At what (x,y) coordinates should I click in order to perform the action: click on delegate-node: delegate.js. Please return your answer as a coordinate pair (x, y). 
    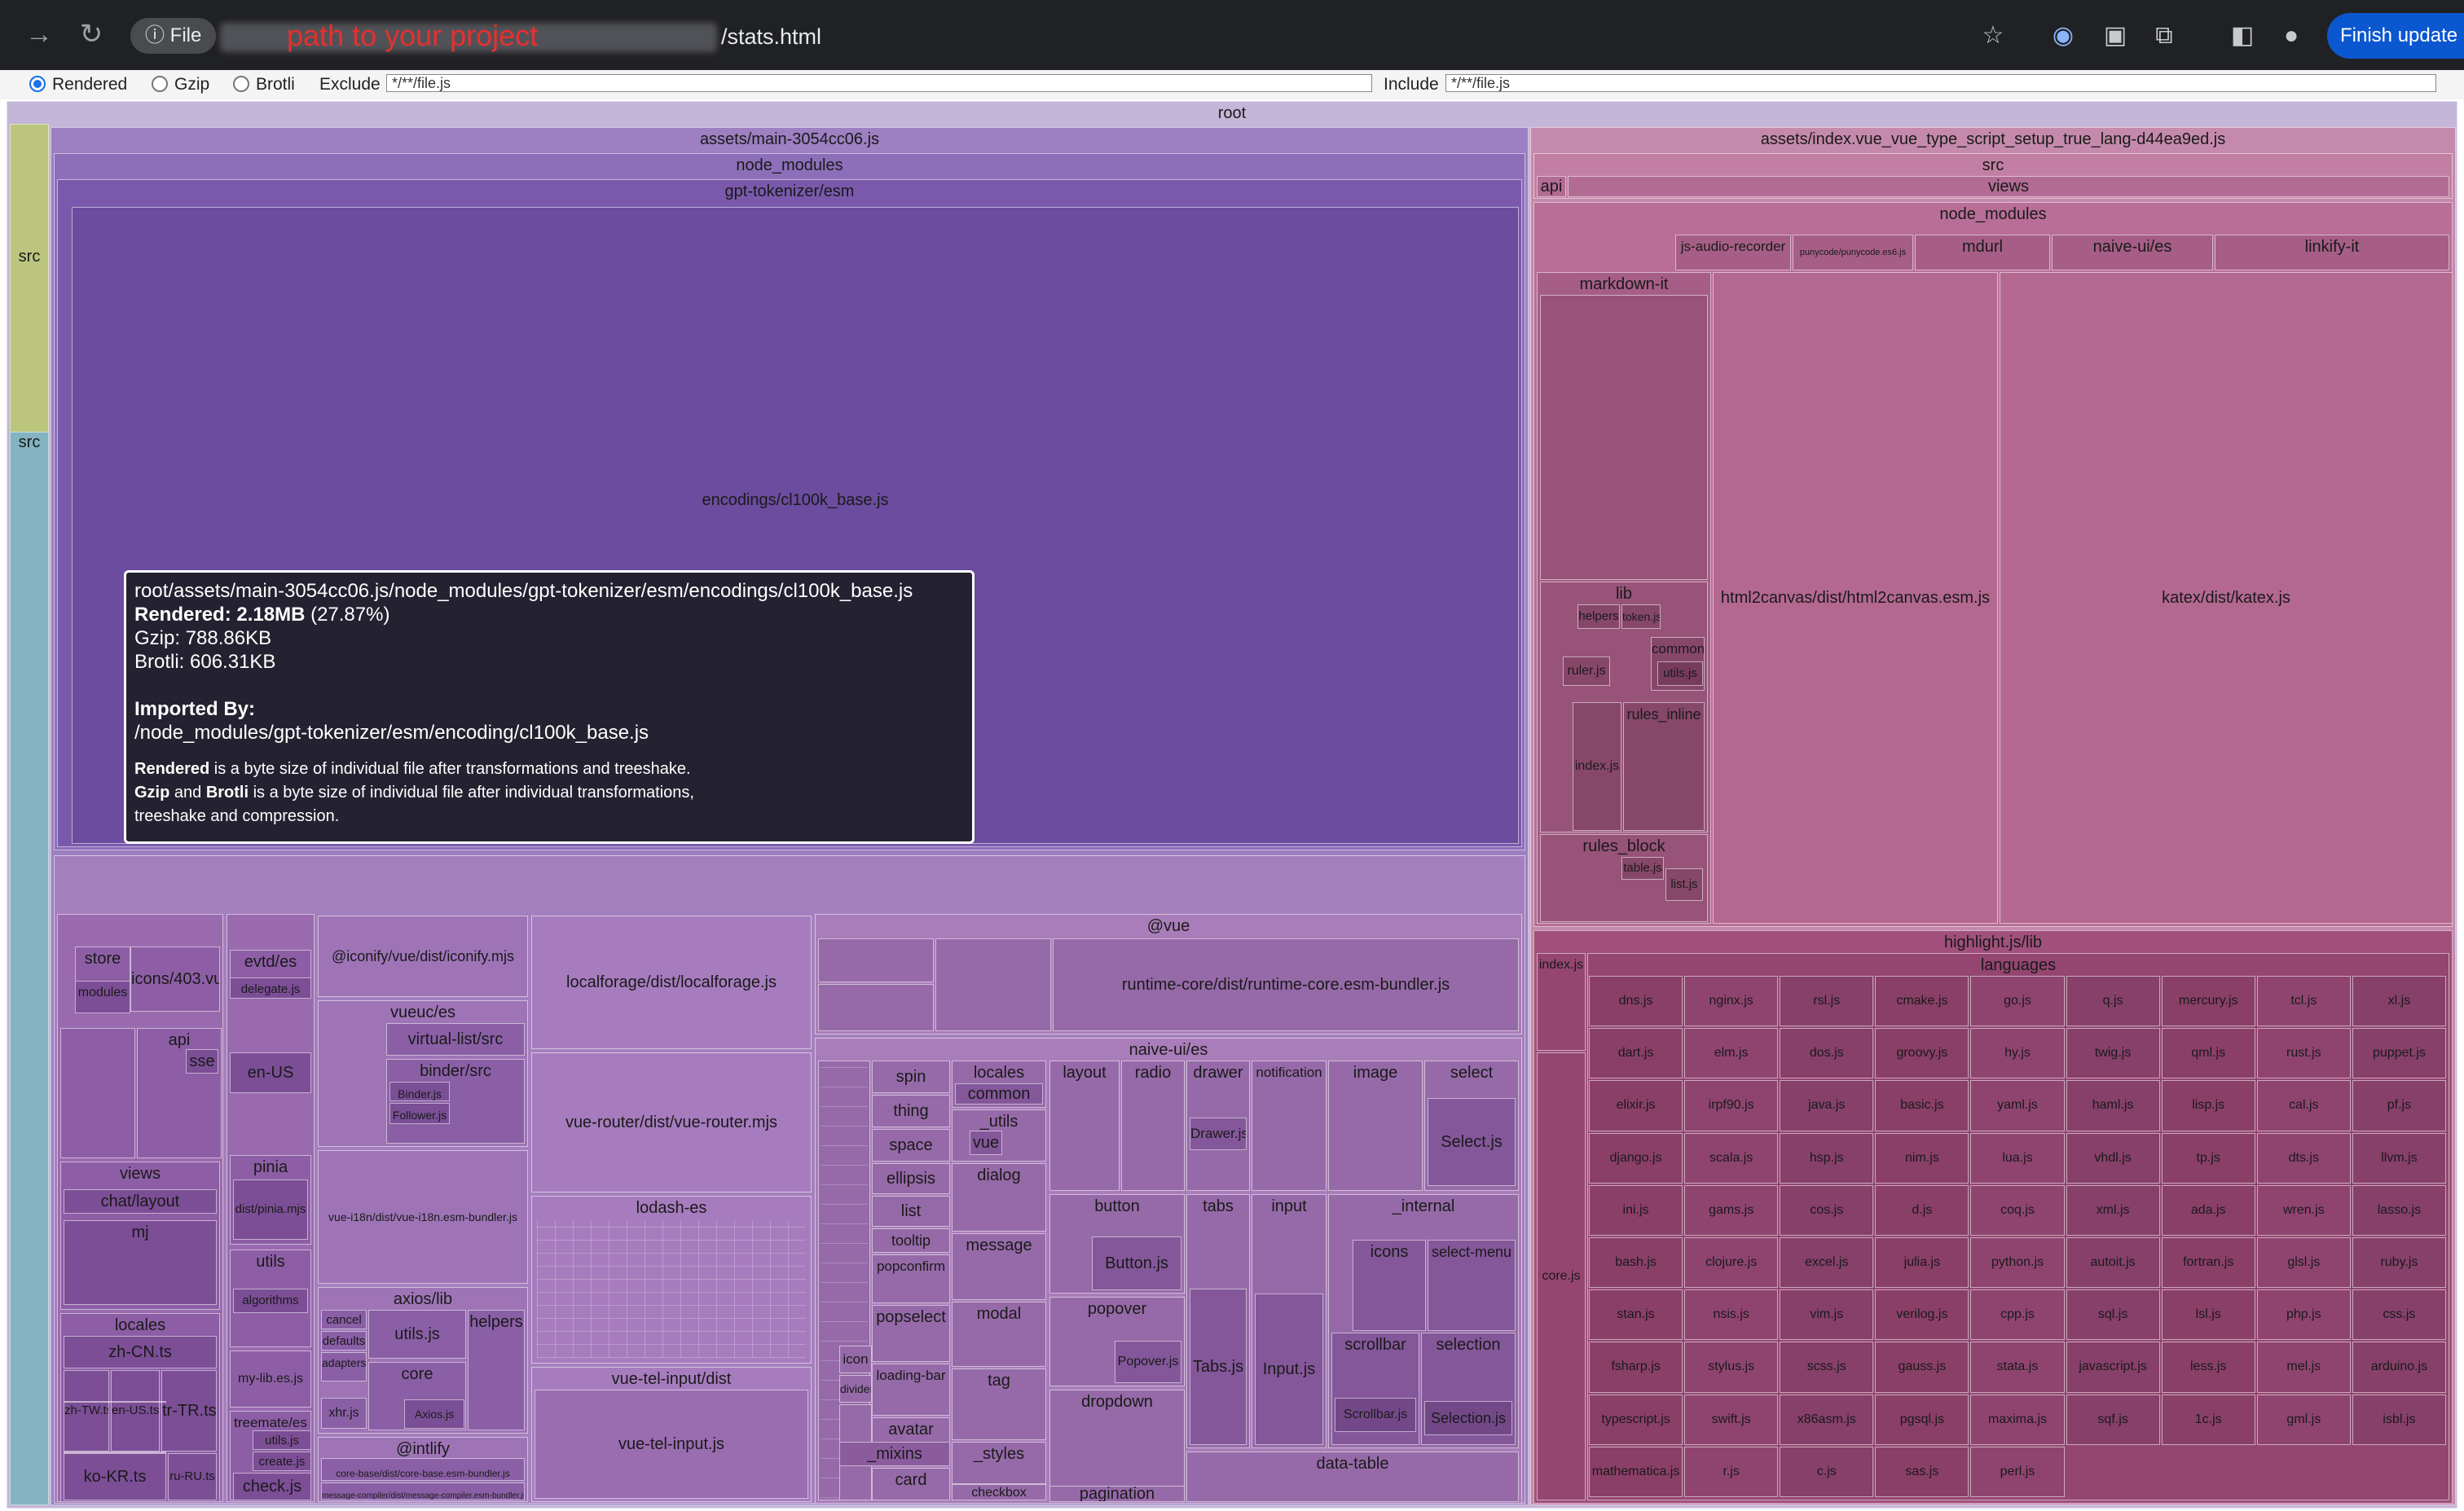
    Looking at the image, I should click on (270, 988).